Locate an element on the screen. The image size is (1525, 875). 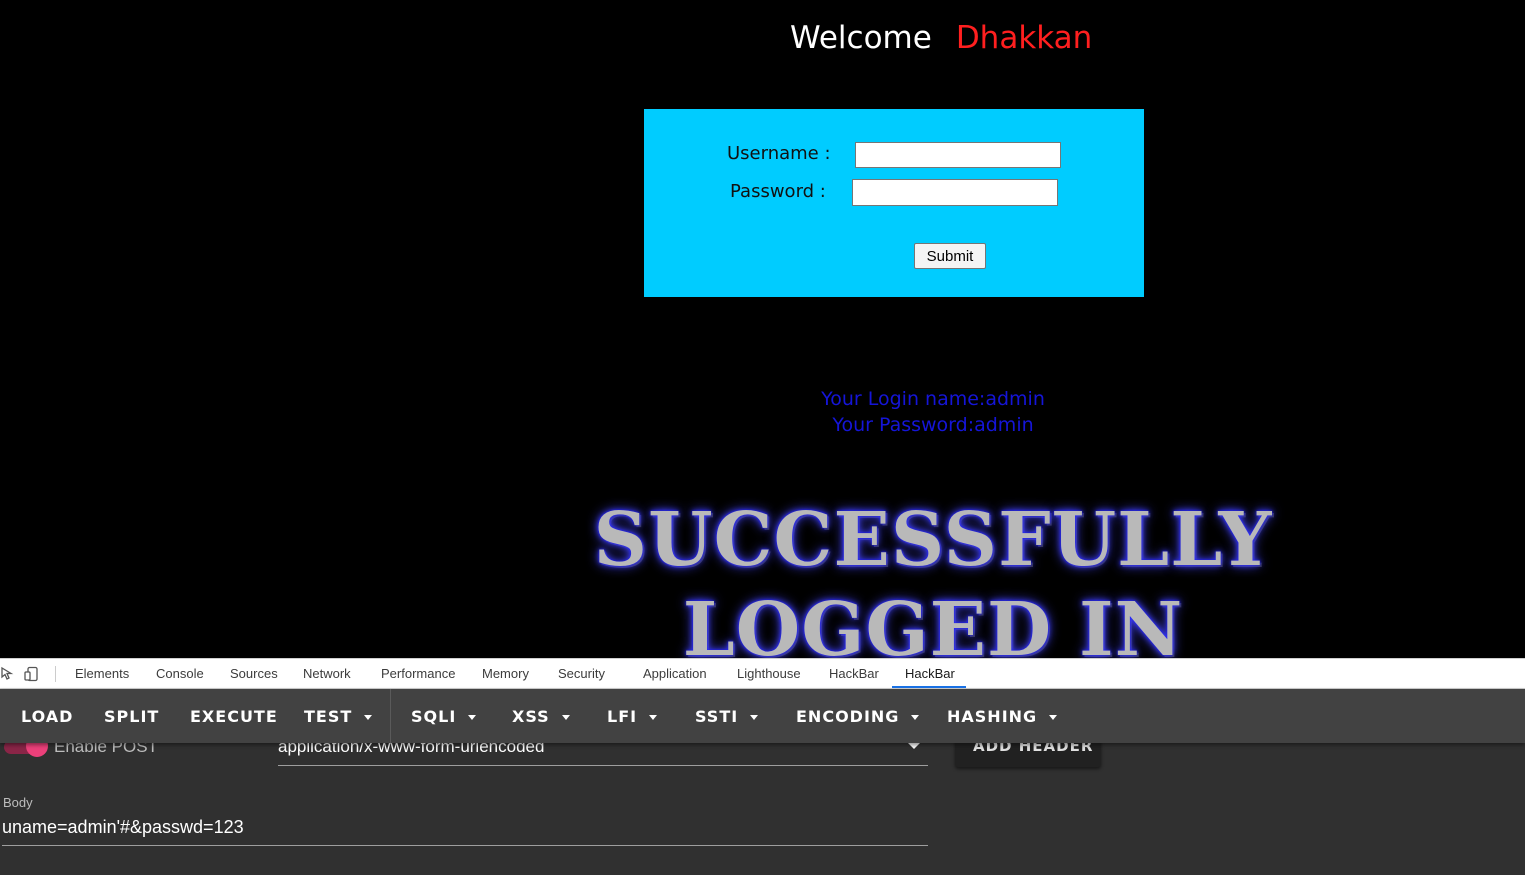
encoding-label: ENCODING is located at coordinates (848, 716).